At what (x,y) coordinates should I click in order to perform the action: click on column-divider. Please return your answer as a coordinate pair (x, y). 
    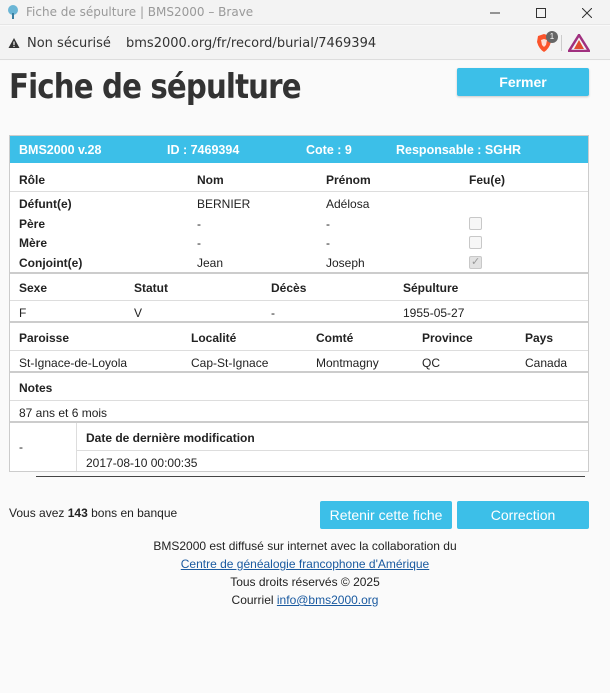
    Looking at the image, I should click on (76, 447).